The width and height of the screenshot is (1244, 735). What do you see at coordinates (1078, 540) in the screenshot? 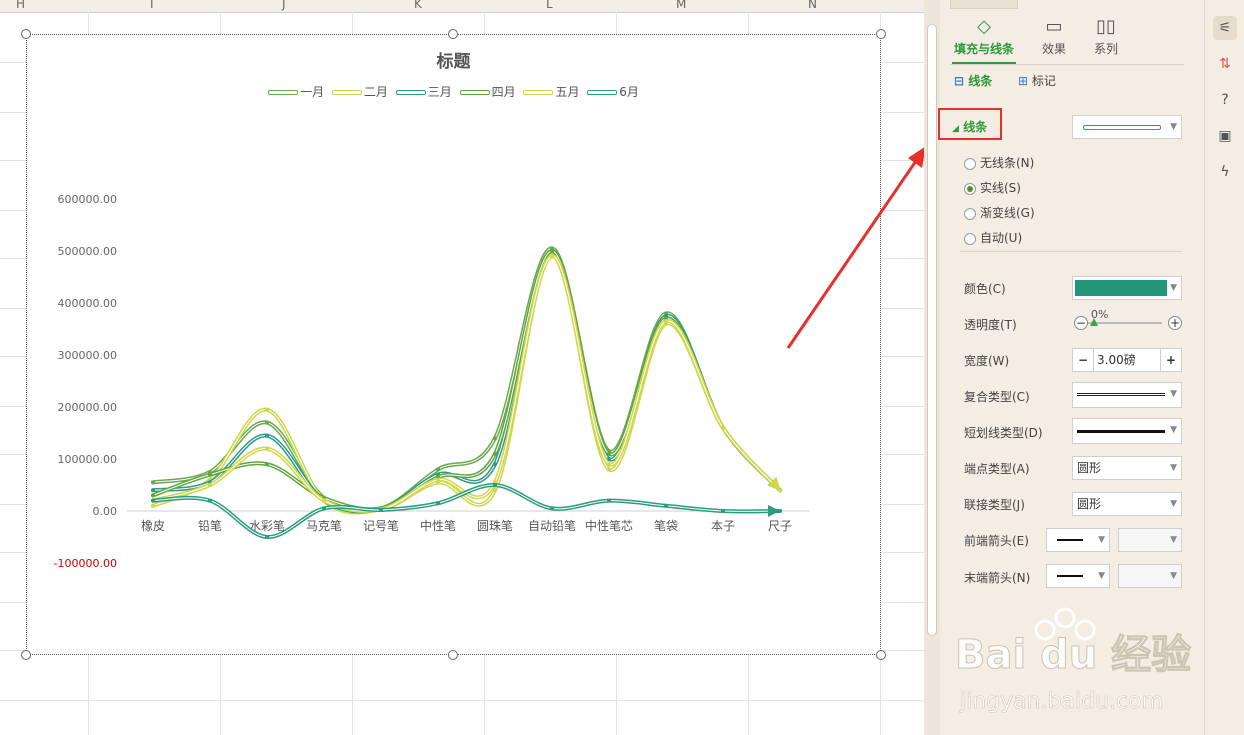
I see `begin-arrow-dropdown: ▼` at bounding box center [1078, 540].